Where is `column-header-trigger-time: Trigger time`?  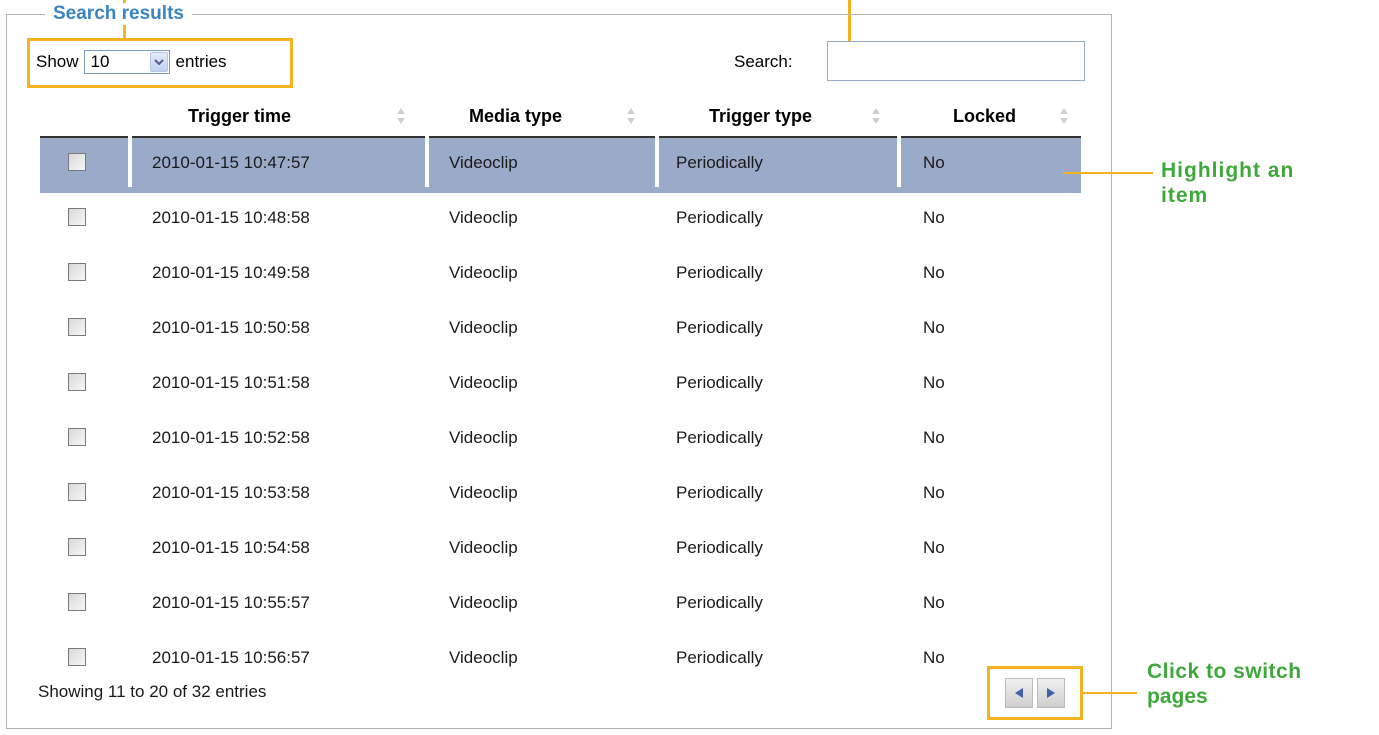
column-header-trigger-time: Trigger time is located at coordinates (278, 117).